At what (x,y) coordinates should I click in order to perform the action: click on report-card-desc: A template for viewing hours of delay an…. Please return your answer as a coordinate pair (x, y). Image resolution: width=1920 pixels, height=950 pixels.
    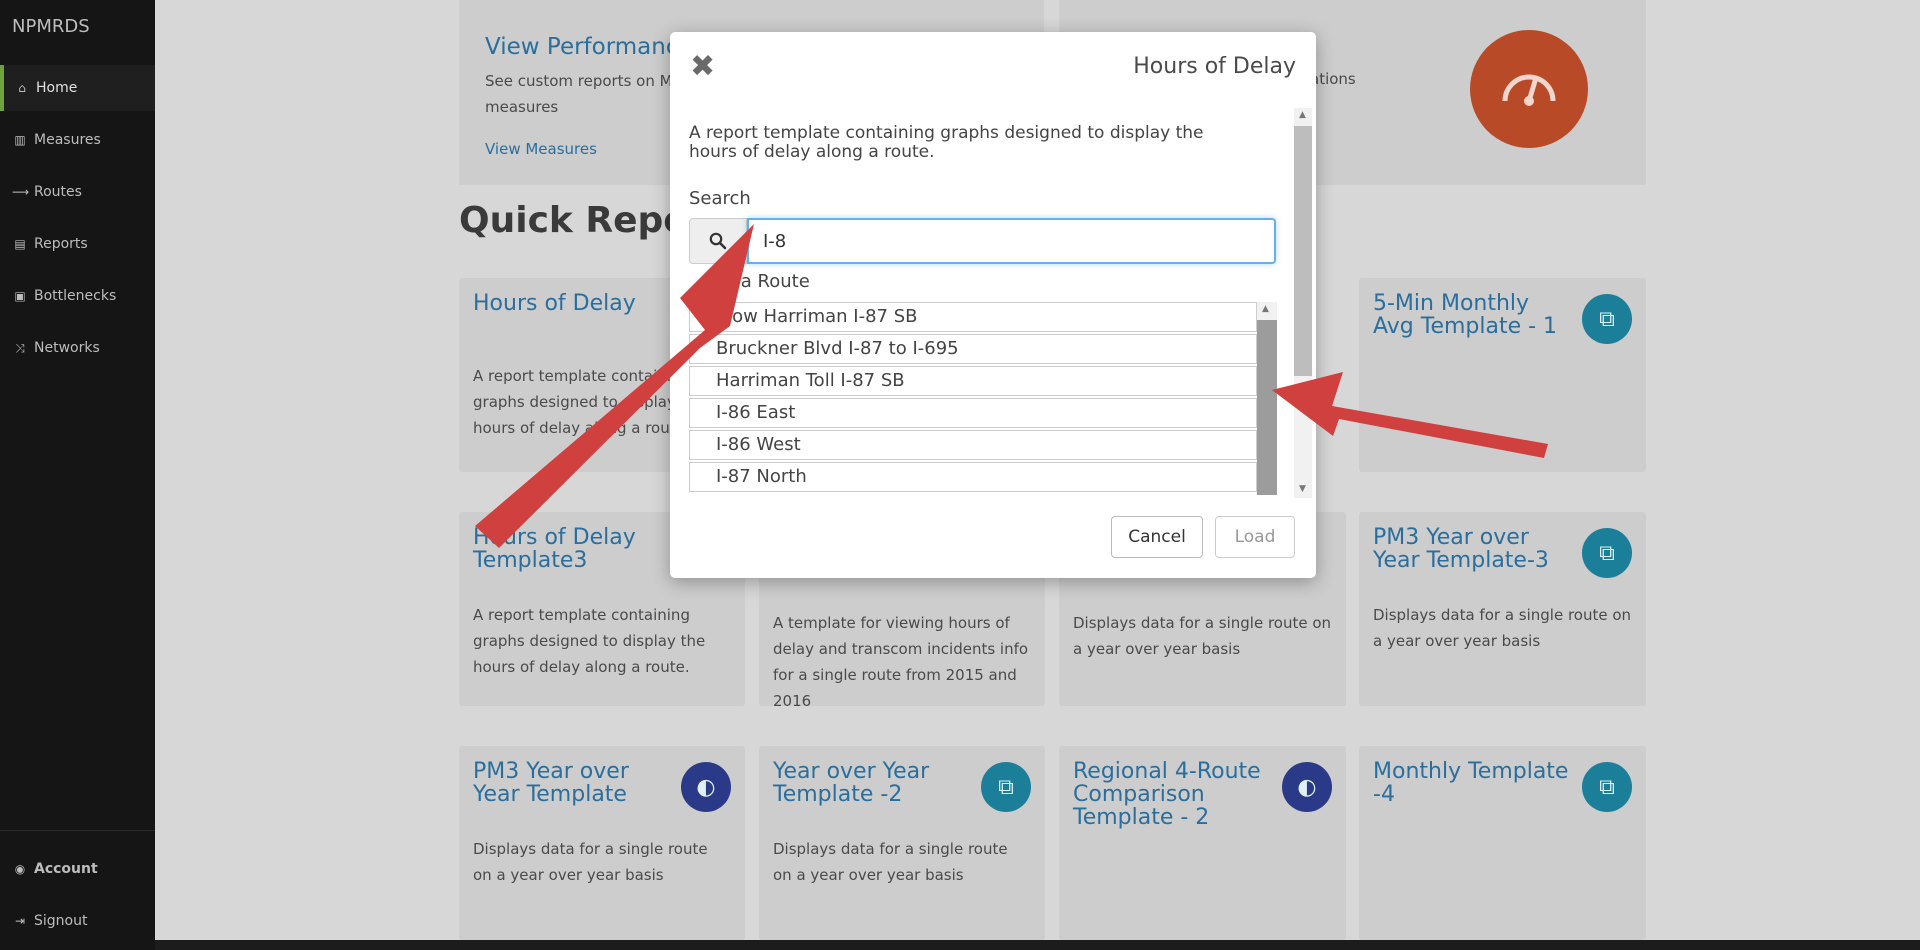
    Looking at the image, I should click on (901, 662).